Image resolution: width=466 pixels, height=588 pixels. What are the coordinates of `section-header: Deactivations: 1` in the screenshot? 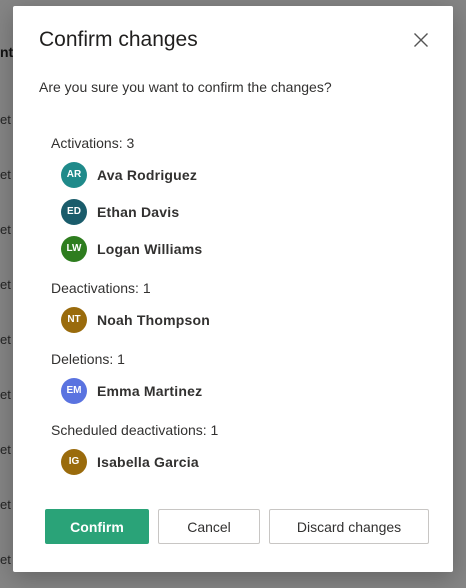 It's located at (101, 288).